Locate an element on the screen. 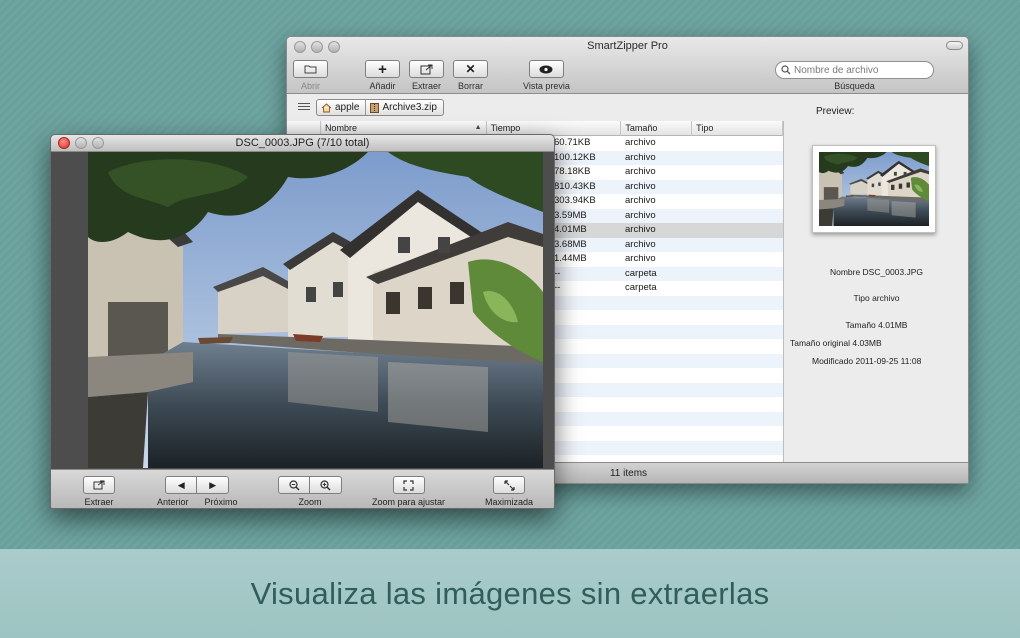 Image resolution: width=1020 pixels, height=638 pixels. search-input is located at coordinates (859, 70).